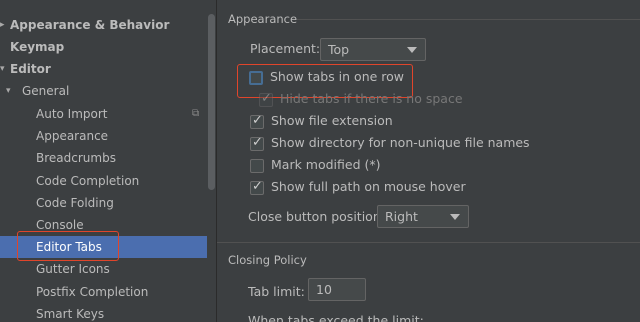 The width and height of the screenshot is (640, 322). What do you see at coordinates (371, 98) in the screenshot?
I see `checkbox-label: Hide tabs if there is no space` at bounding box center [371, 98].